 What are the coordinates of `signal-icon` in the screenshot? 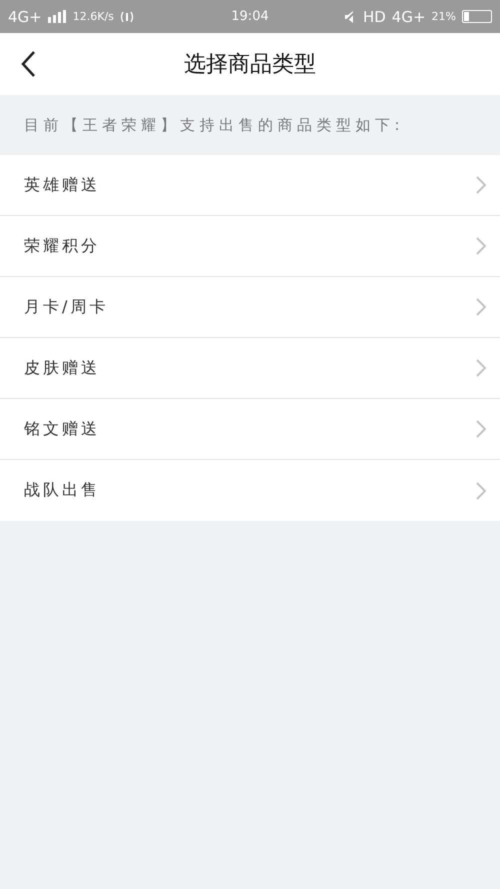 It's located at (57, 16).